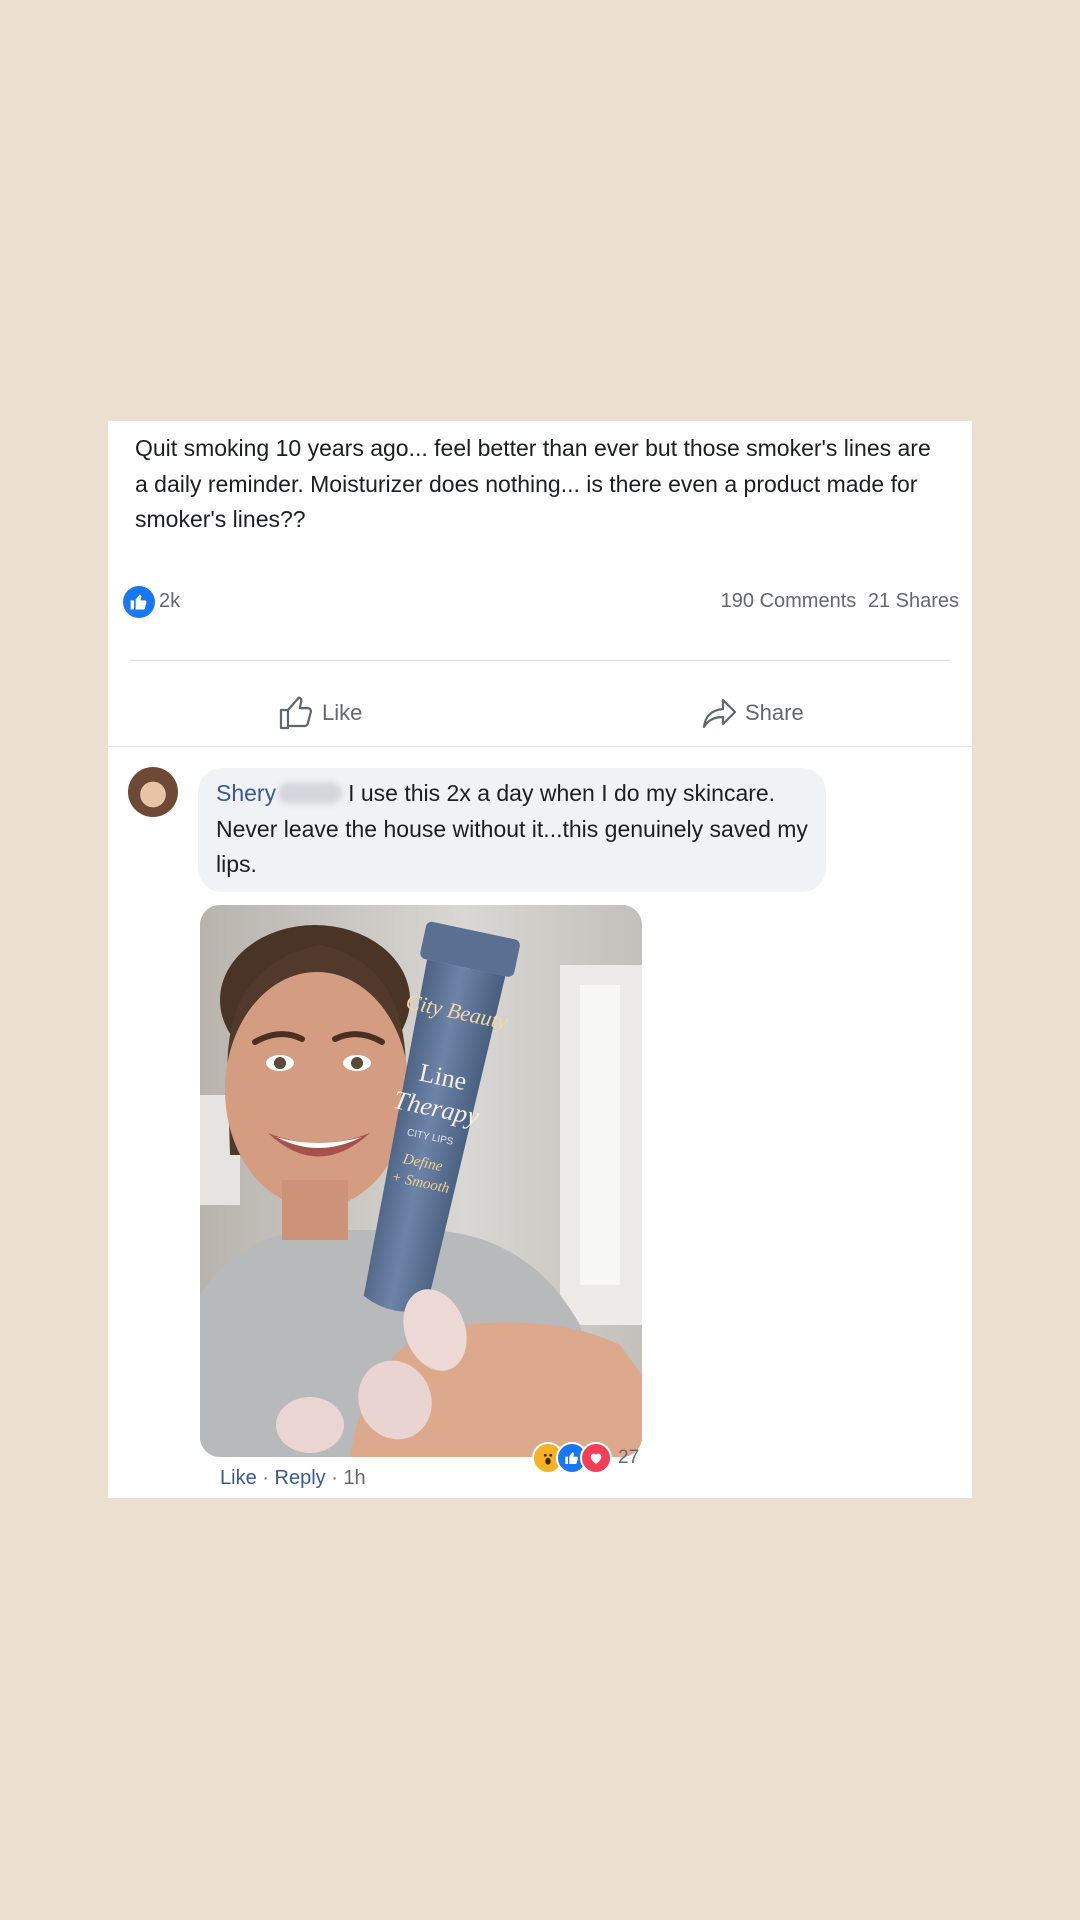 Image resolution: width=1080 pixels, height=1920 pixels. What do you see at coordinates (238, 1478) in the screenshot?
I see `comment-like-link: Like` at bounding box center [238, 1478].